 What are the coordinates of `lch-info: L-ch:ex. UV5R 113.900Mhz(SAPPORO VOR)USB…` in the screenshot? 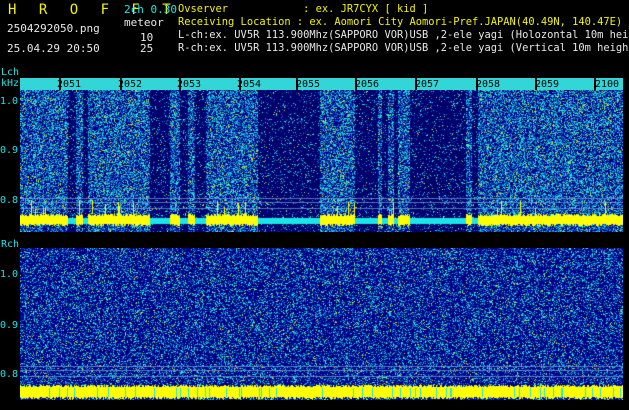 It's located at (403, 35).